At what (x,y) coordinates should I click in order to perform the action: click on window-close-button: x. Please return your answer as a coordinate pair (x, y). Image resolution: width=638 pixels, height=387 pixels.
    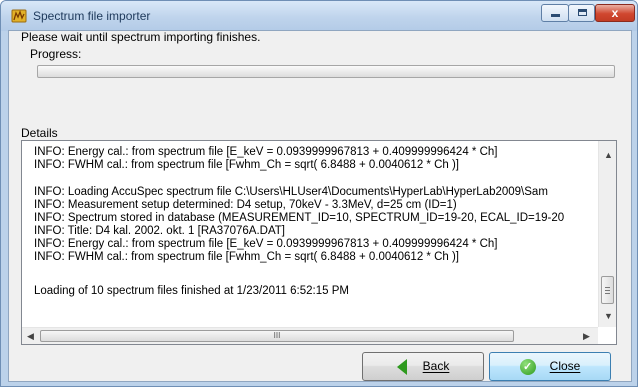
    Looking at the image, I should click on (615, 13).